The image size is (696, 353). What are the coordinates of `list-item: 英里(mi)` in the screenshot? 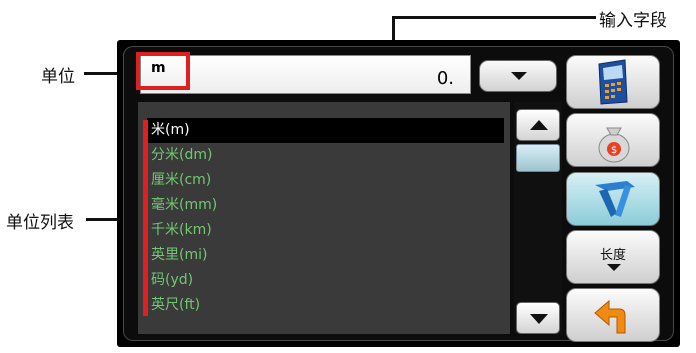 It's located at (325, 255).